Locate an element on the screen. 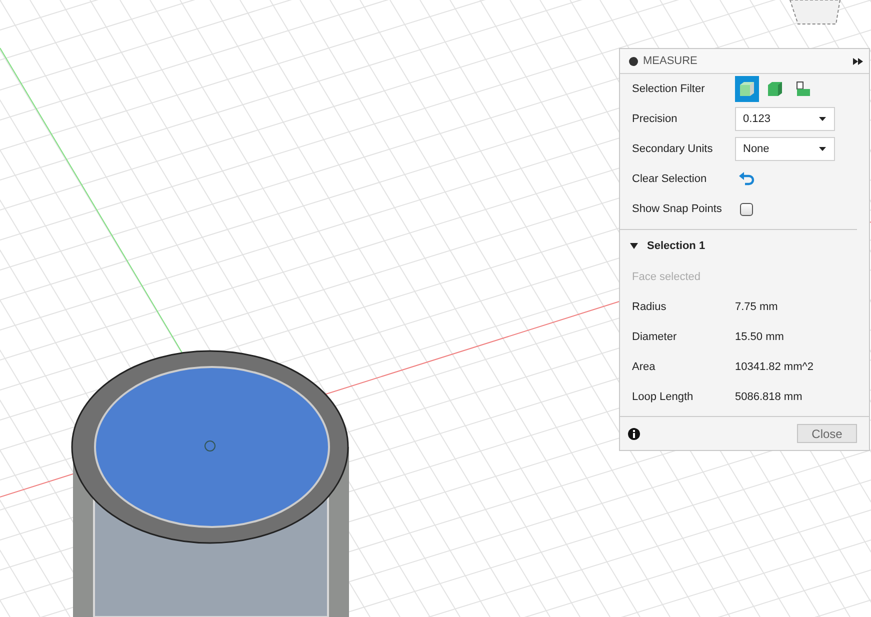 This screenshot has width=871, height=617. property-value: 10341.82 mm^2 is located at coordinates (775, 367).